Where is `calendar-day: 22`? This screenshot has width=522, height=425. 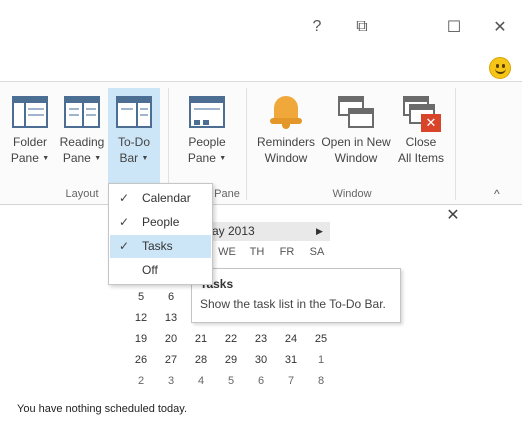 calendar-day: 22 is located at coordinates (231, 339).